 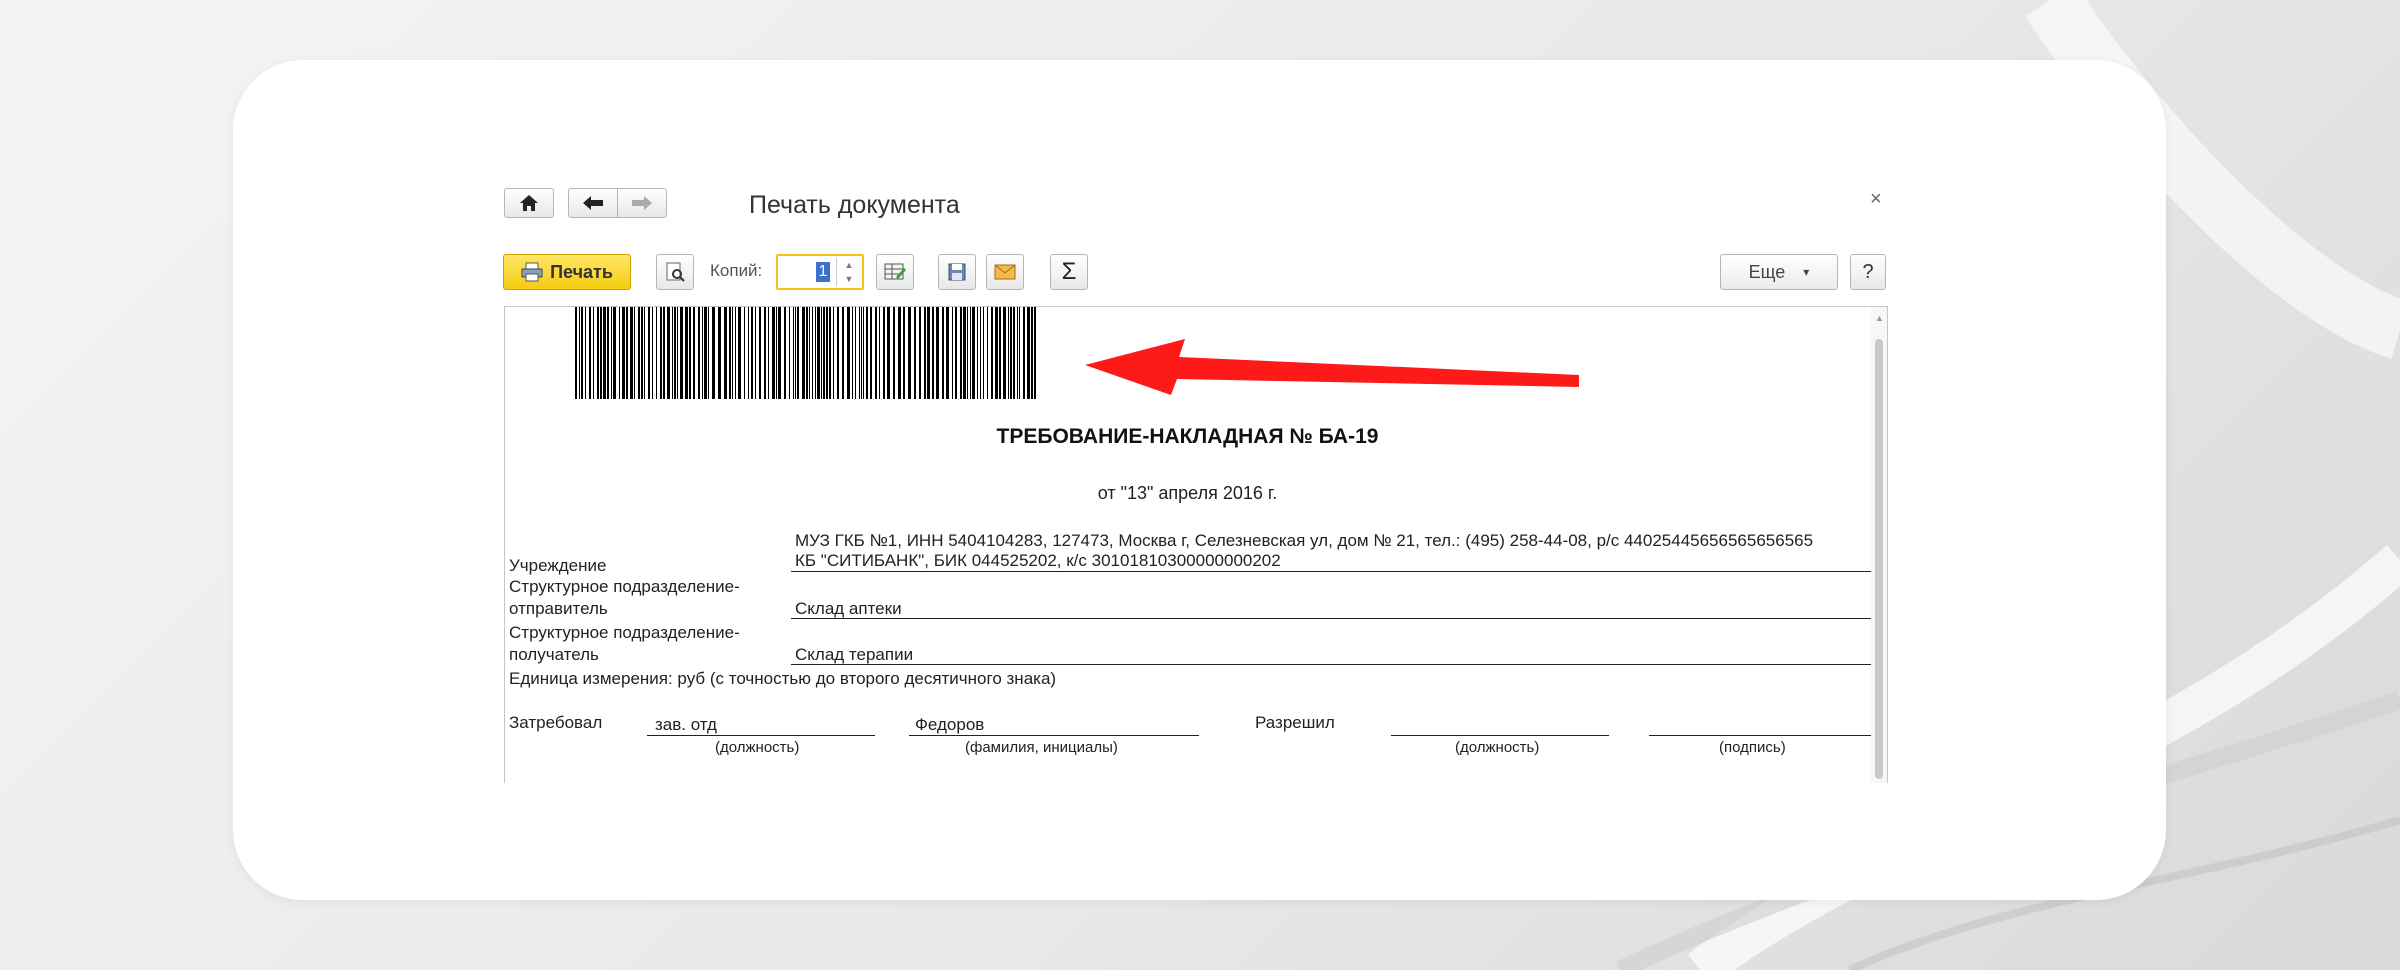 What do you see at coordinates (1331, 664) in the screenshot?
I see `receiver-underline` at bounding box center [1331, 664].